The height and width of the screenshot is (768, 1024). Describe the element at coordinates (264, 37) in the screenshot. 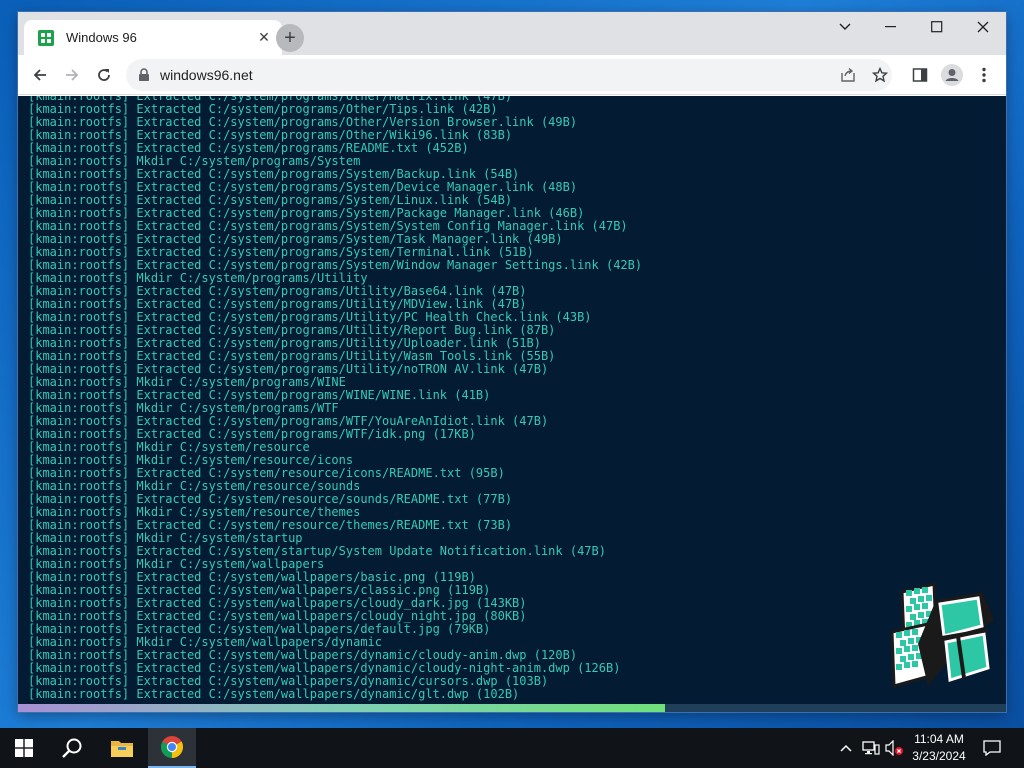

I see `tab-close-icon: ✕` at that location.